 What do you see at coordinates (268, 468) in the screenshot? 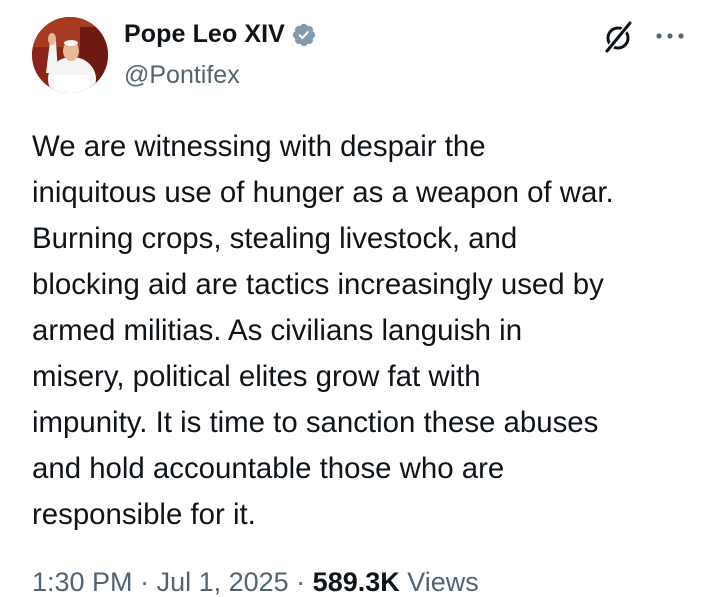
I see `tweet-text-line: and hold accountable those who are` at bounding box center [268, 468].